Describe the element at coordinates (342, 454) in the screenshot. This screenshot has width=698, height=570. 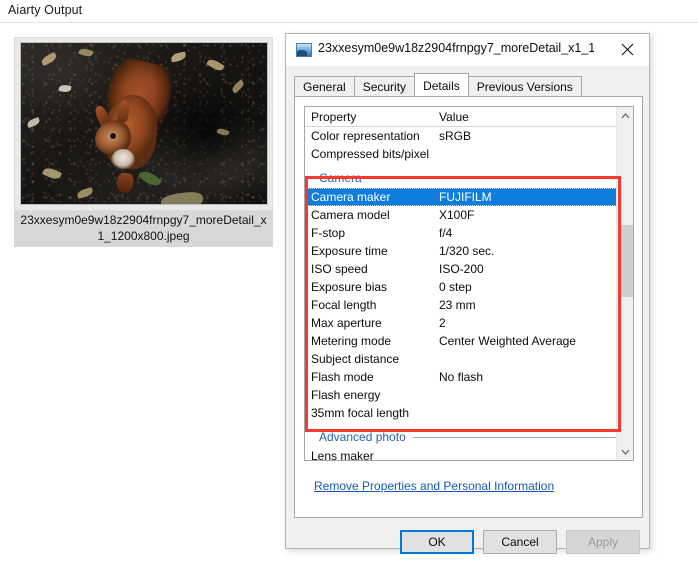
I see `property-name: Lens maker` at that location.